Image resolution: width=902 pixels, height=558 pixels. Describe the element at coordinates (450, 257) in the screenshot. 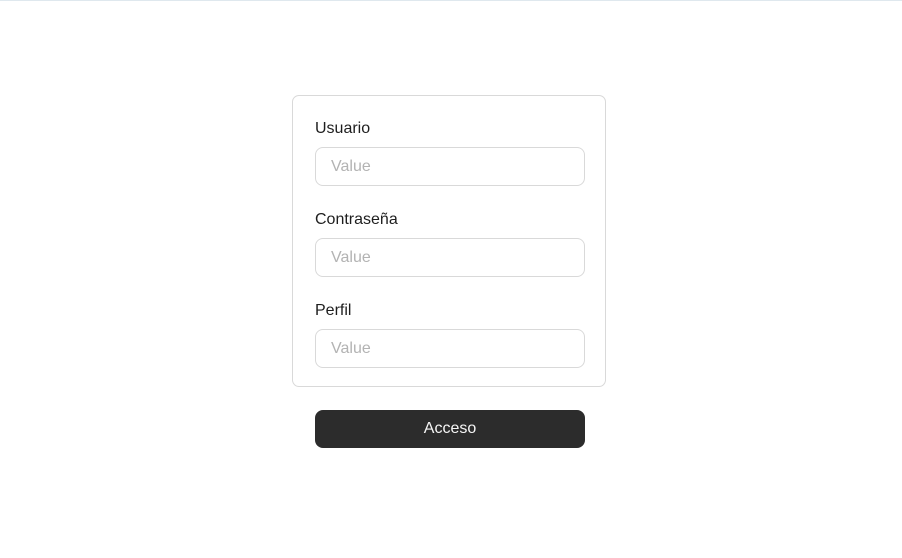

I see `password-input` at that location.